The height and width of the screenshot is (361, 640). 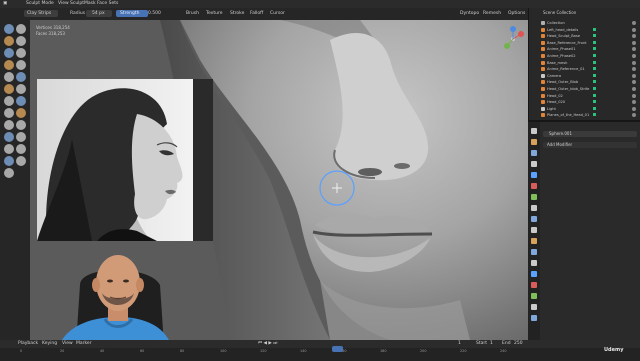 What do you see at coordinates (585, 109) in the screenshot?
I see `outliner-row: Light` at bounding box center [585, 109].